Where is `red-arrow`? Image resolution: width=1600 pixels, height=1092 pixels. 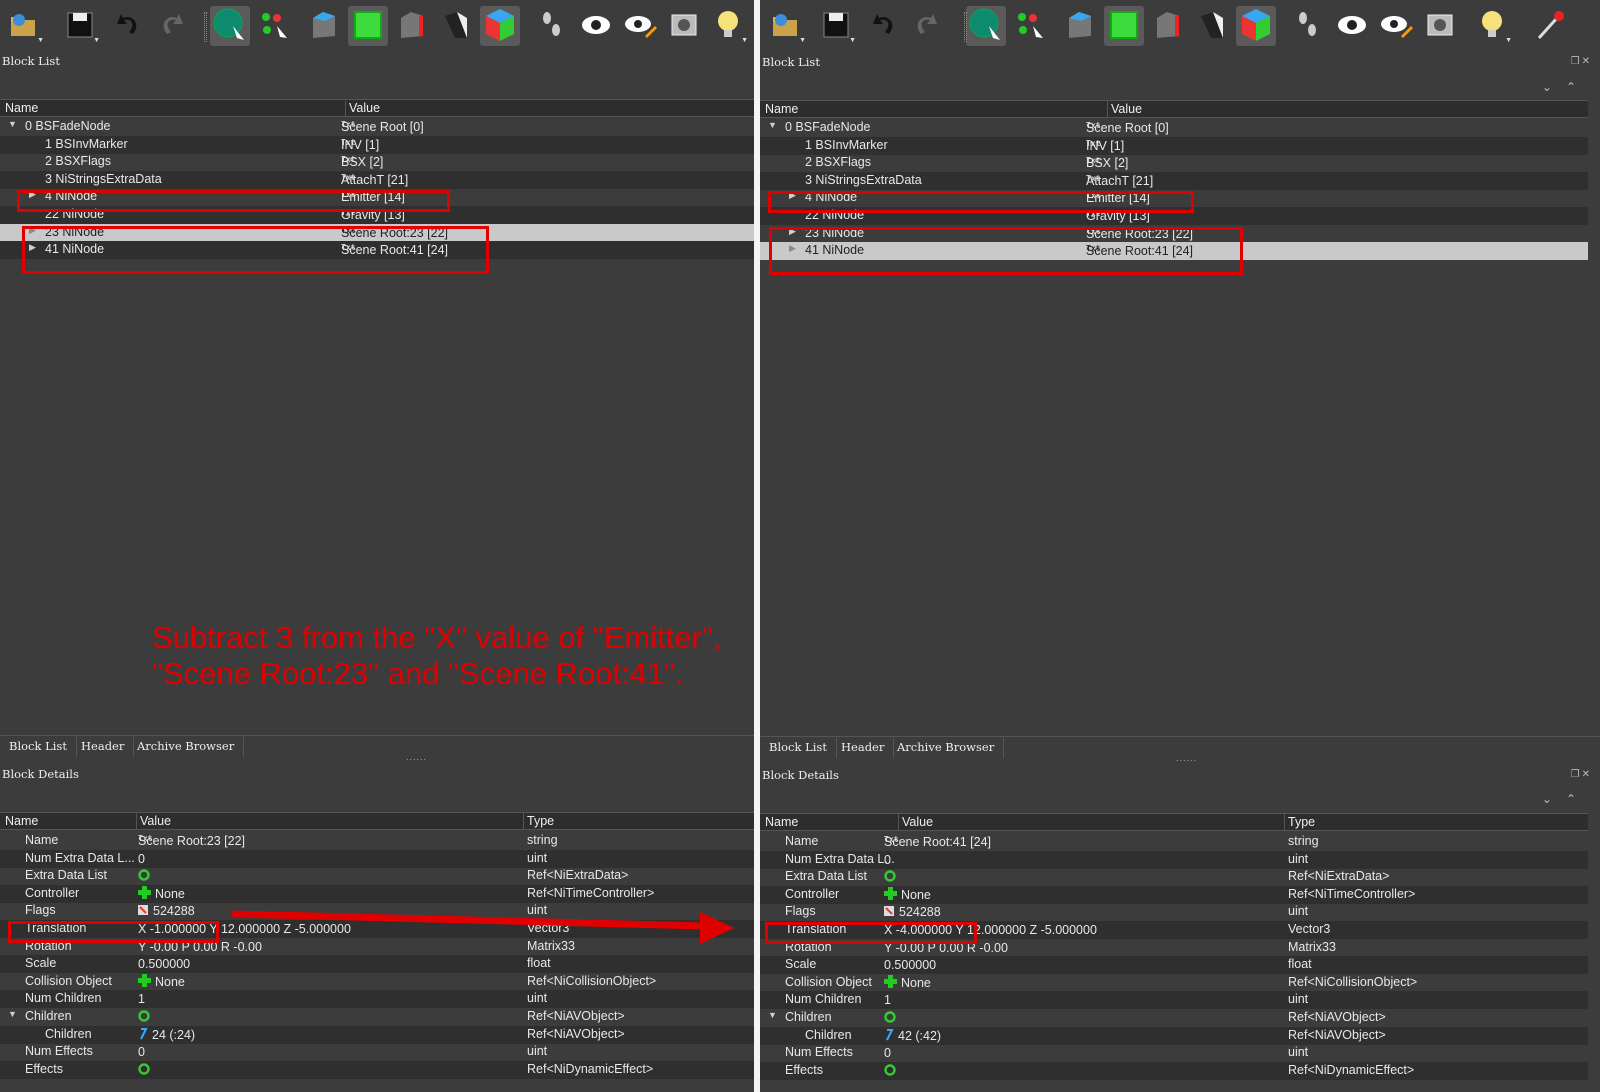 red-arrow is located at coordinates (482, 927).